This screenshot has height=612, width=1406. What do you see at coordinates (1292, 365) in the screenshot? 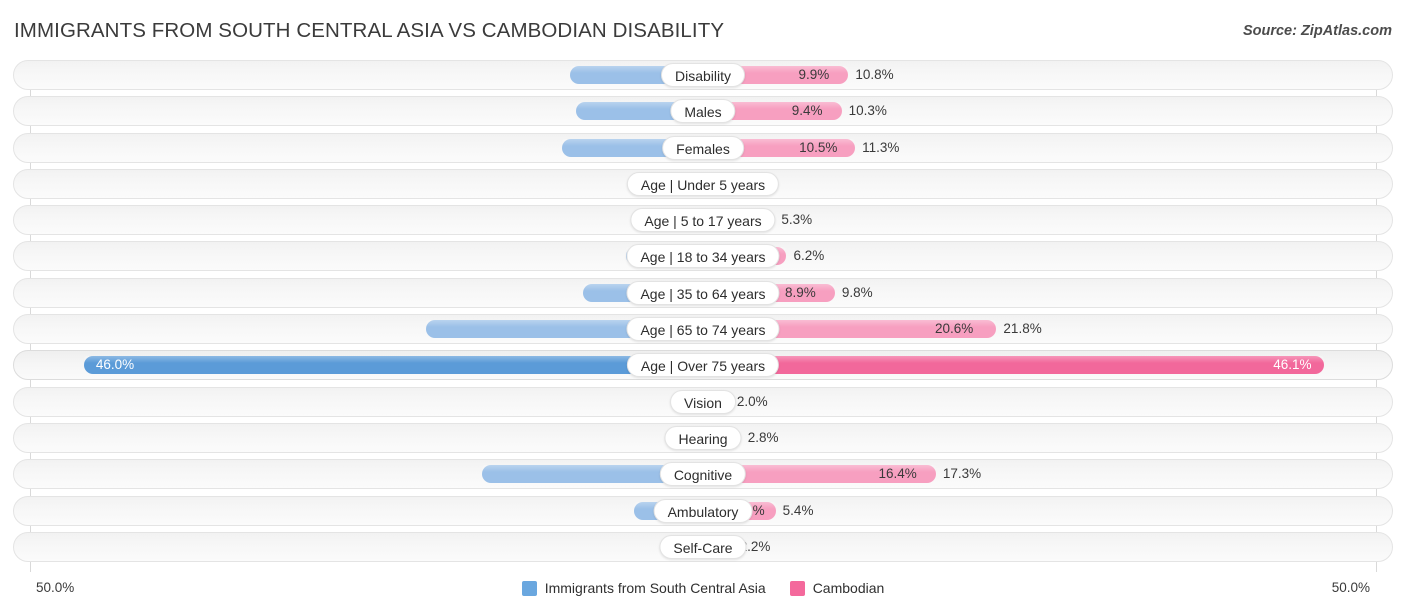
I see `value-label-right: 46.1%` at bounding box center [1292, 365].